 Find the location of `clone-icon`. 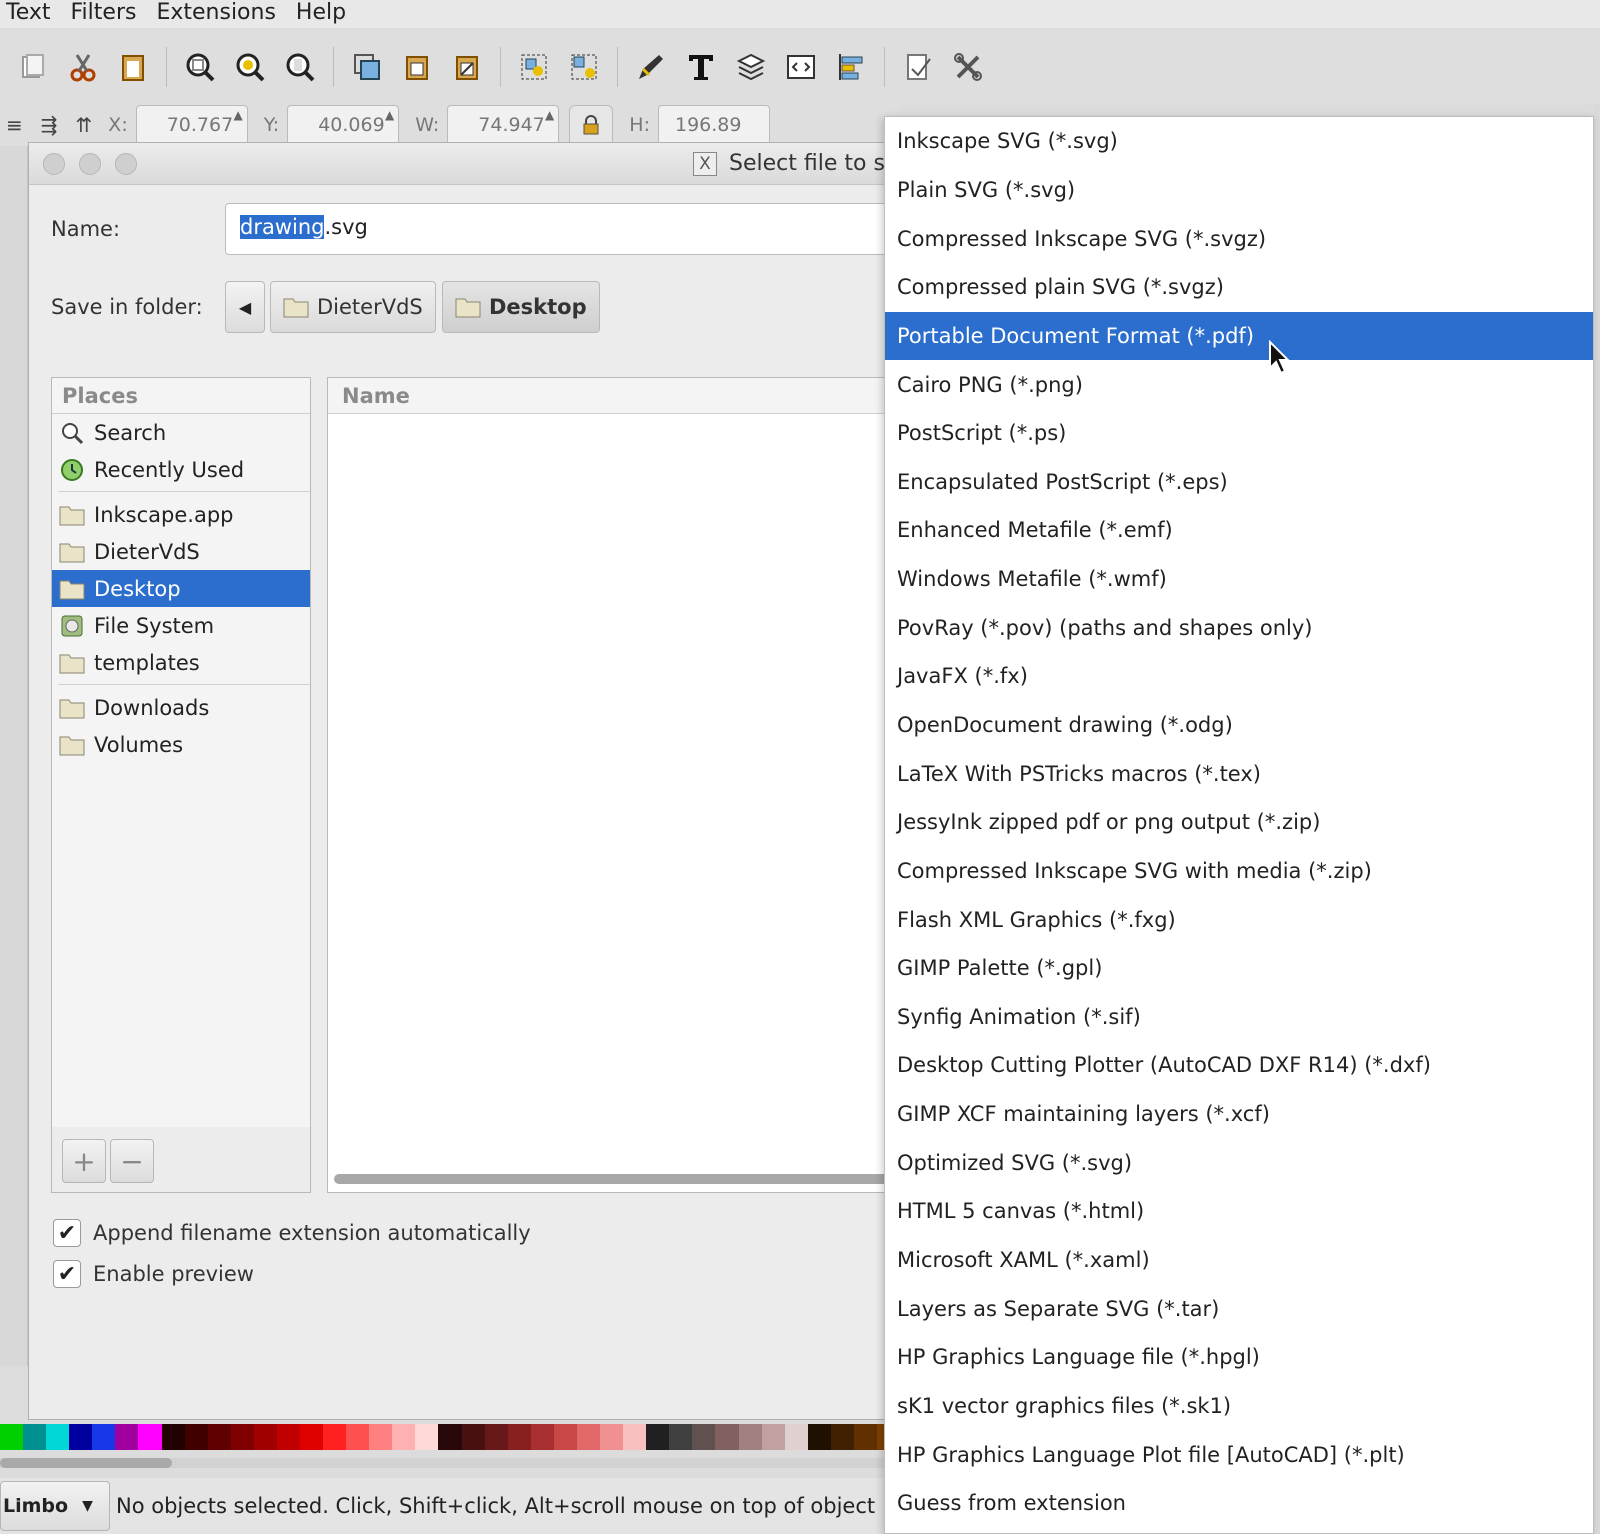

clone-icon is located at coordinates (417, 67).